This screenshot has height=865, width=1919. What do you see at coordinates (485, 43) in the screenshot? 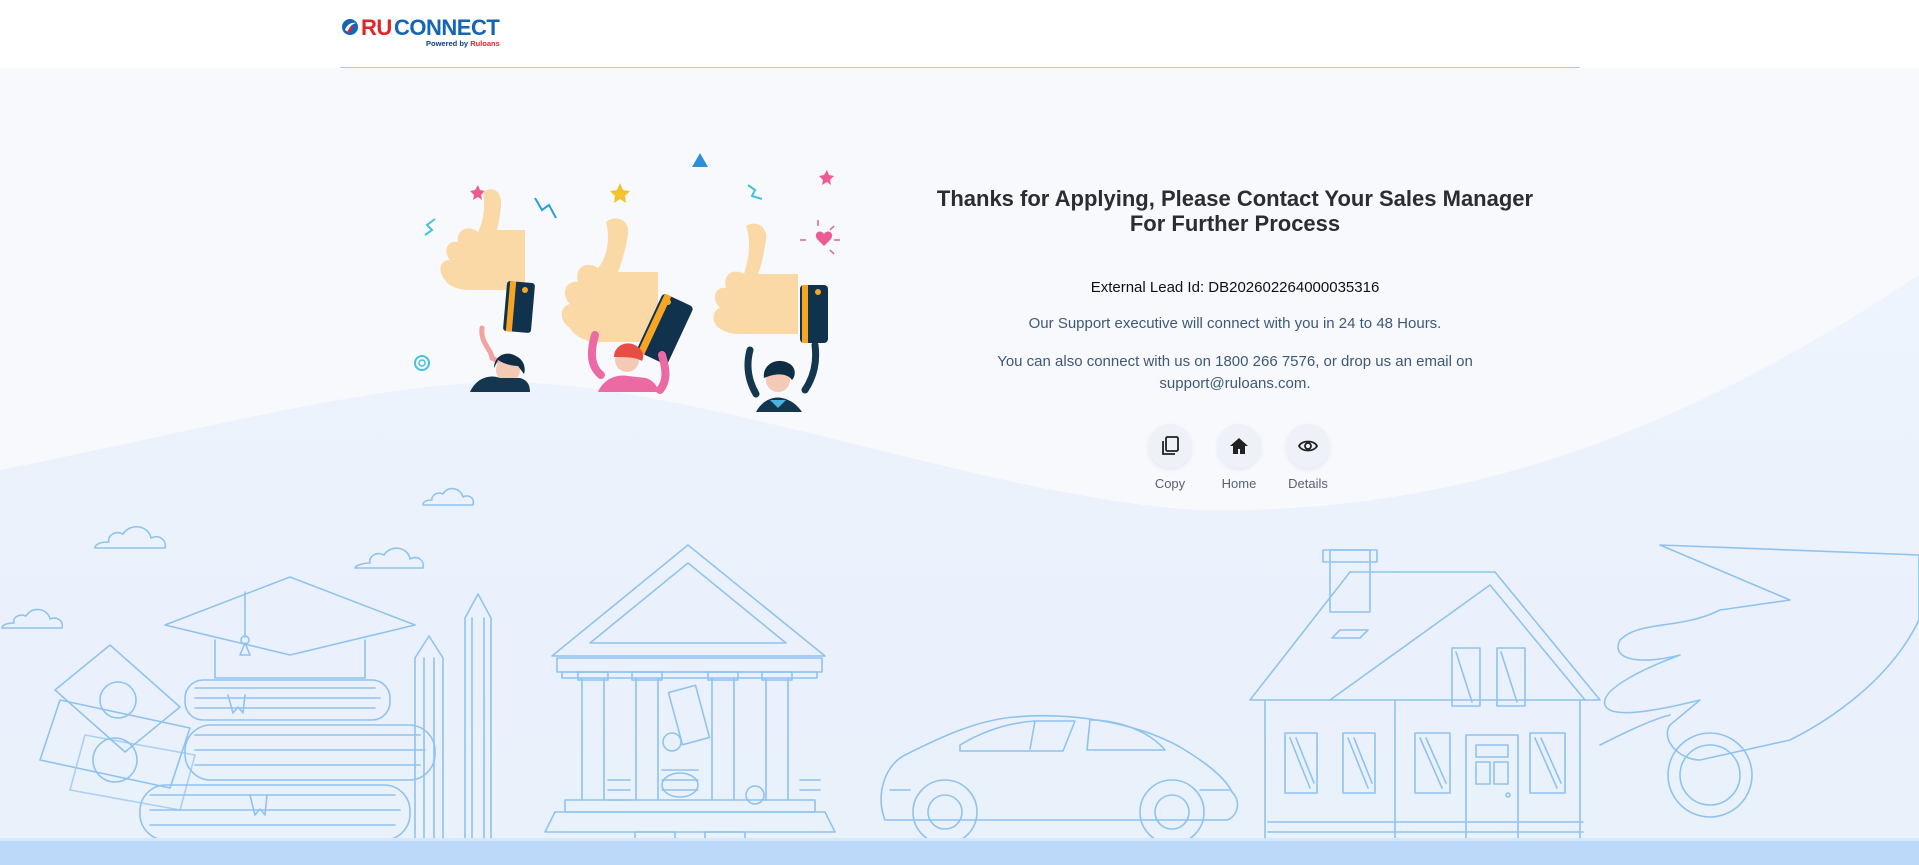
I see `powered-by-brand: Ruloans` at bounding box center [485, 43].